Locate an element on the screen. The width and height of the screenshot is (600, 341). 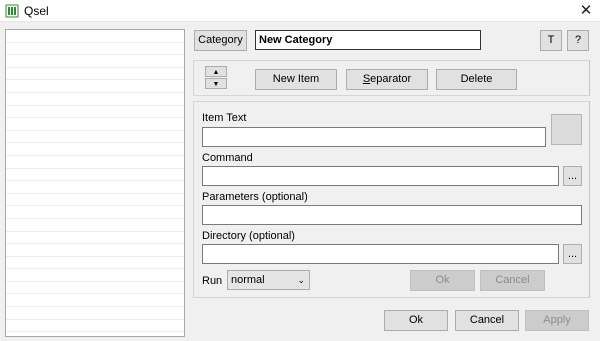
item-ok-button: Ok is located at coordinates (442, 280).